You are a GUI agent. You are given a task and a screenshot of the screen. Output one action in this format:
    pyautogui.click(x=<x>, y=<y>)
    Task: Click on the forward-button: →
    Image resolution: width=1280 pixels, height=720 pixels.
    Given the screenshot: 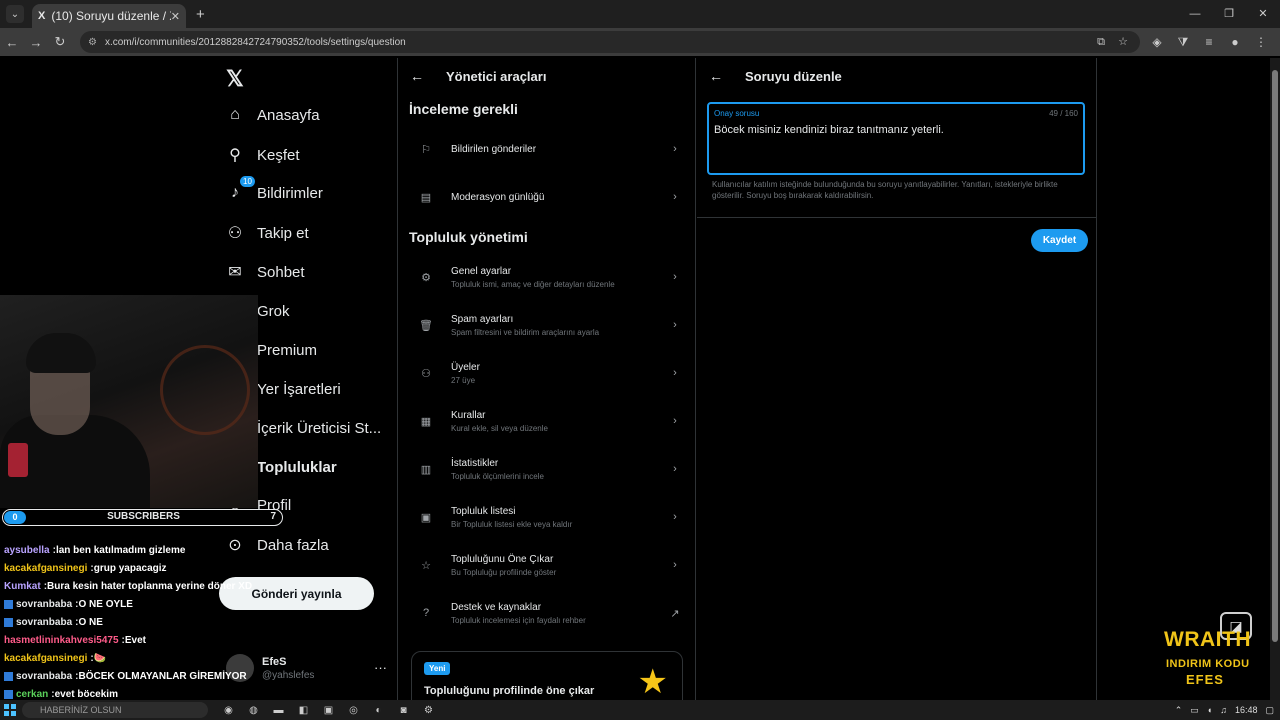 What is the action you would take?
    pyautogui.click(x=36, y=42)
    